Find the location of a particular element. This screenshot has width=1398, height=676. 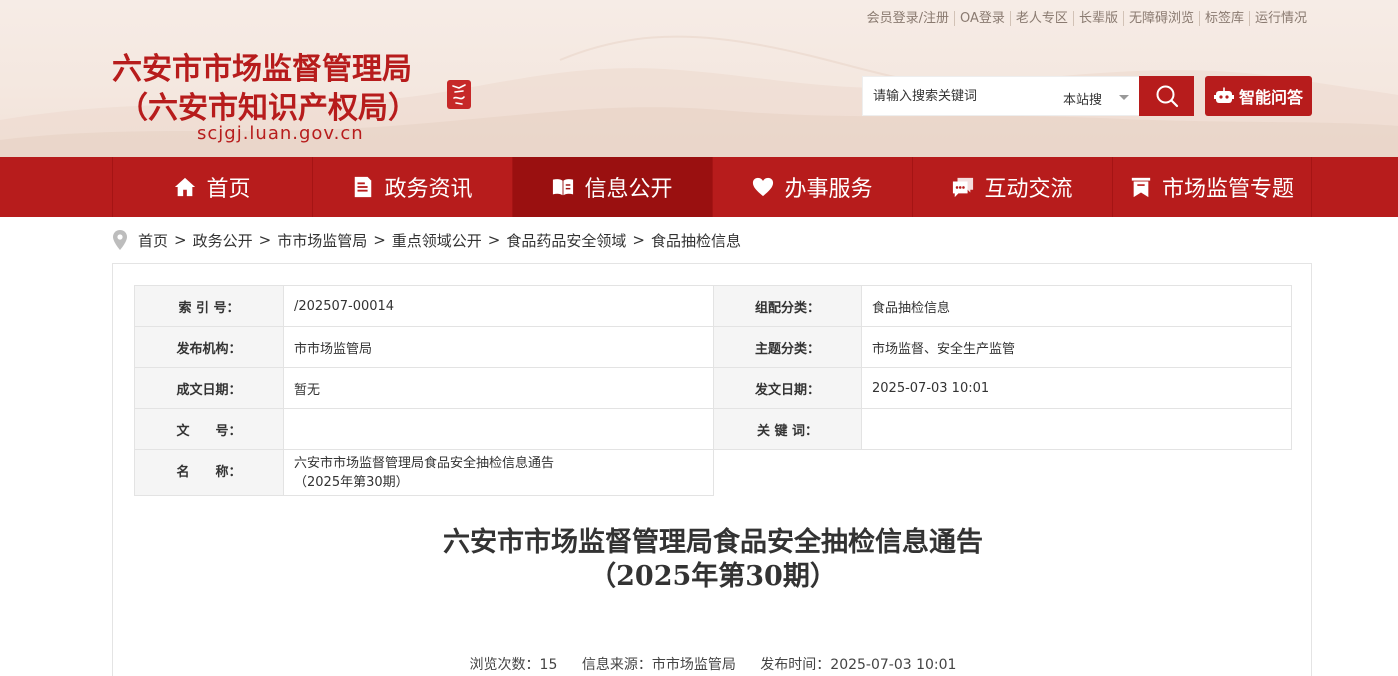

article-title-line2: （2025年第30期） is located at coordinates (713, 576).